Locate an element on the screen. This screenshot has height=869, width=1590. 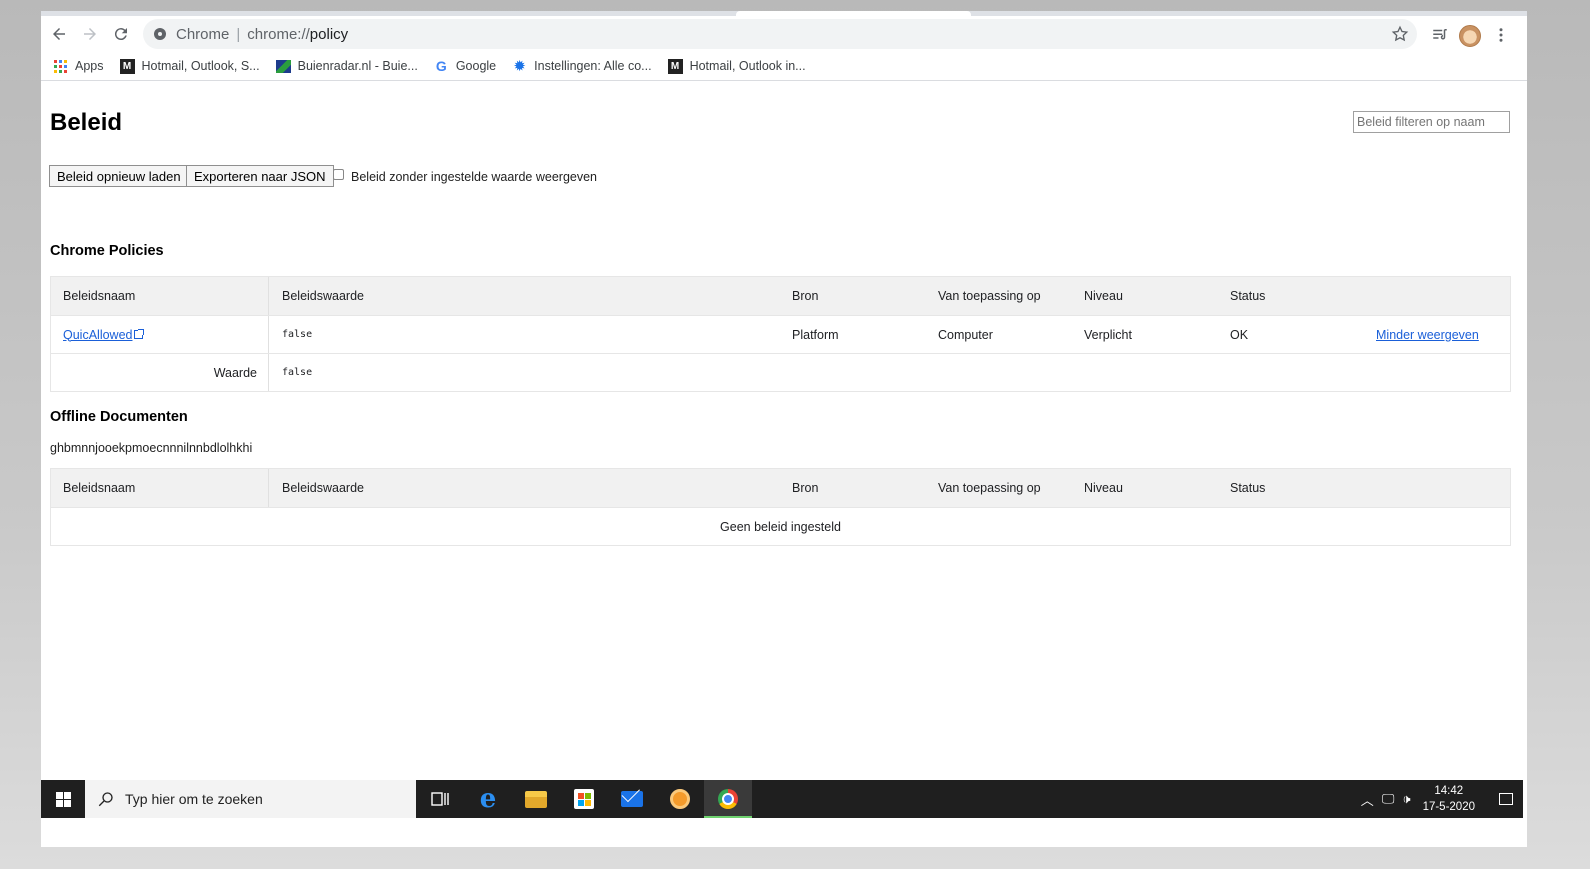
bookmark-google: G Google is located at coordinates (465, 66).